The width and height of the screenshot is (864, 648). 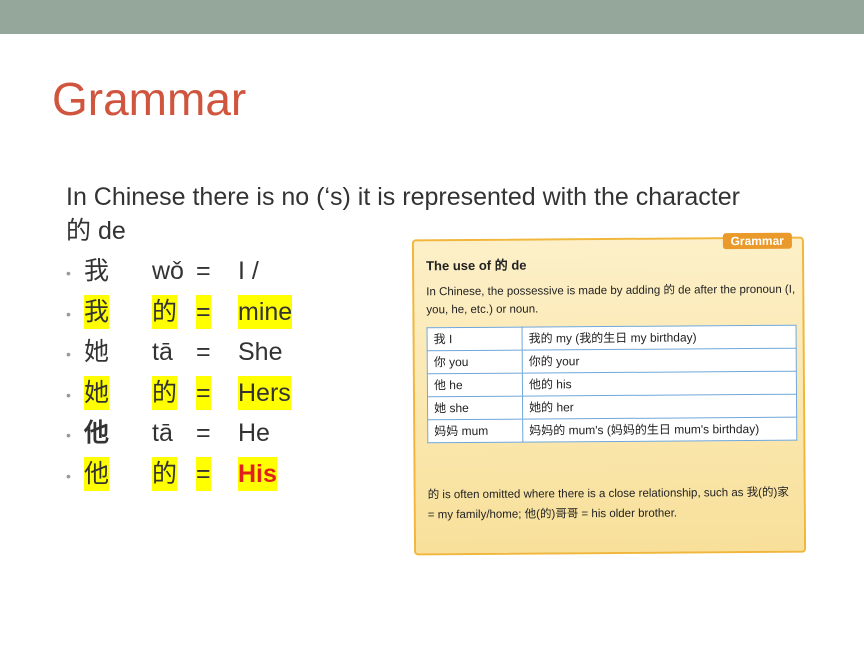 I want to click on top-bar, so click(x=432, y=17).